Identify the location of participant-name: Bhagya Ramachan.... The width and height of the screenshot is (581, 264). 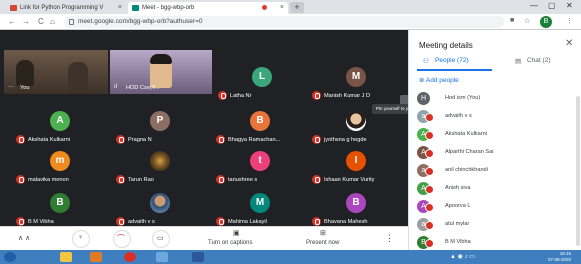
(254, 140).